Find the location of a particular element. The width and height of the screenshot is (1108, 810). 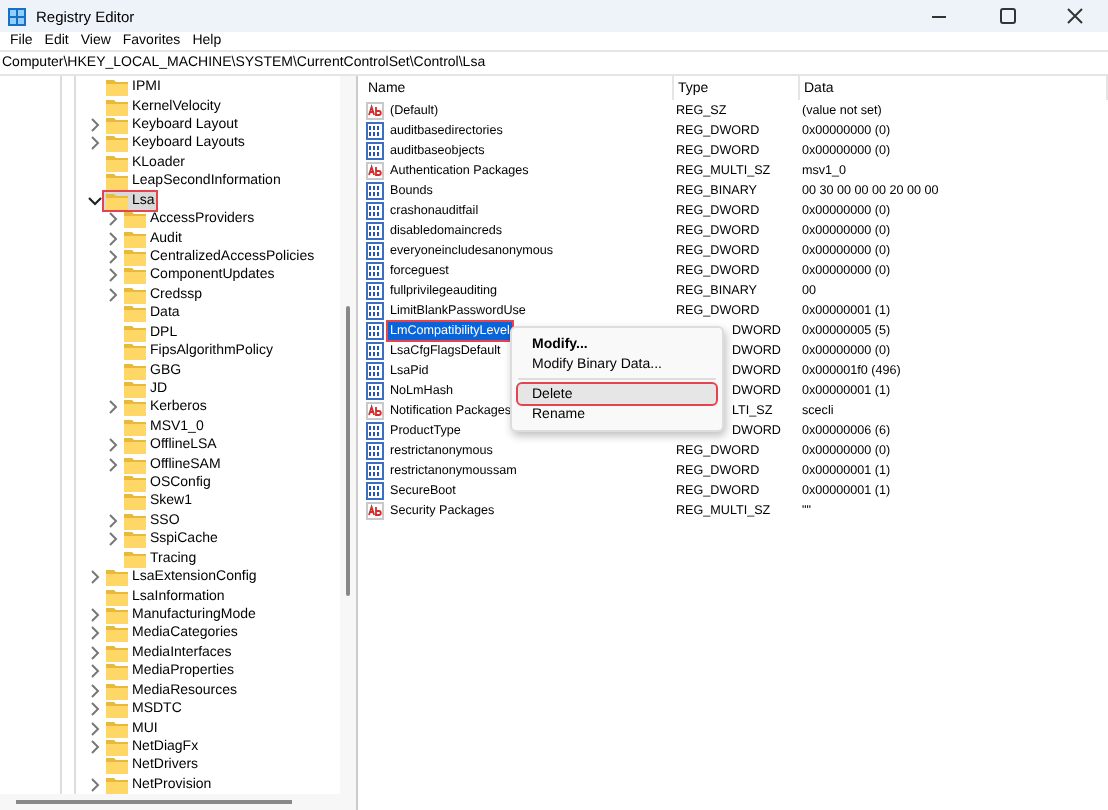

maximize-icon is located at coordinates (1006, 16).